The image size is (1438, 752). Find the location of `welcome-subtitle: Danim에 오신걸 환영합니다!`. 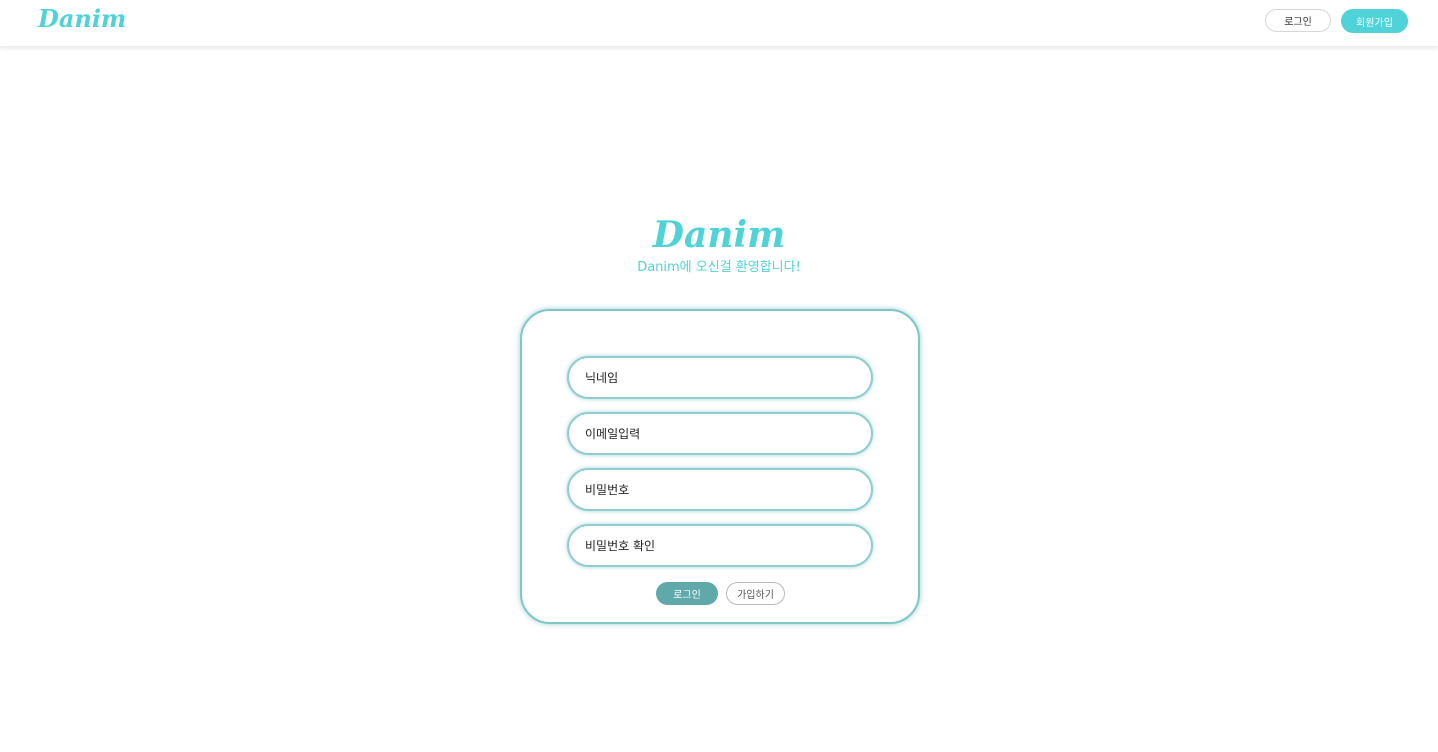

welcome-subtitle: Danim에 오신걸 환영합니다! is located at coordinates (719, 267).